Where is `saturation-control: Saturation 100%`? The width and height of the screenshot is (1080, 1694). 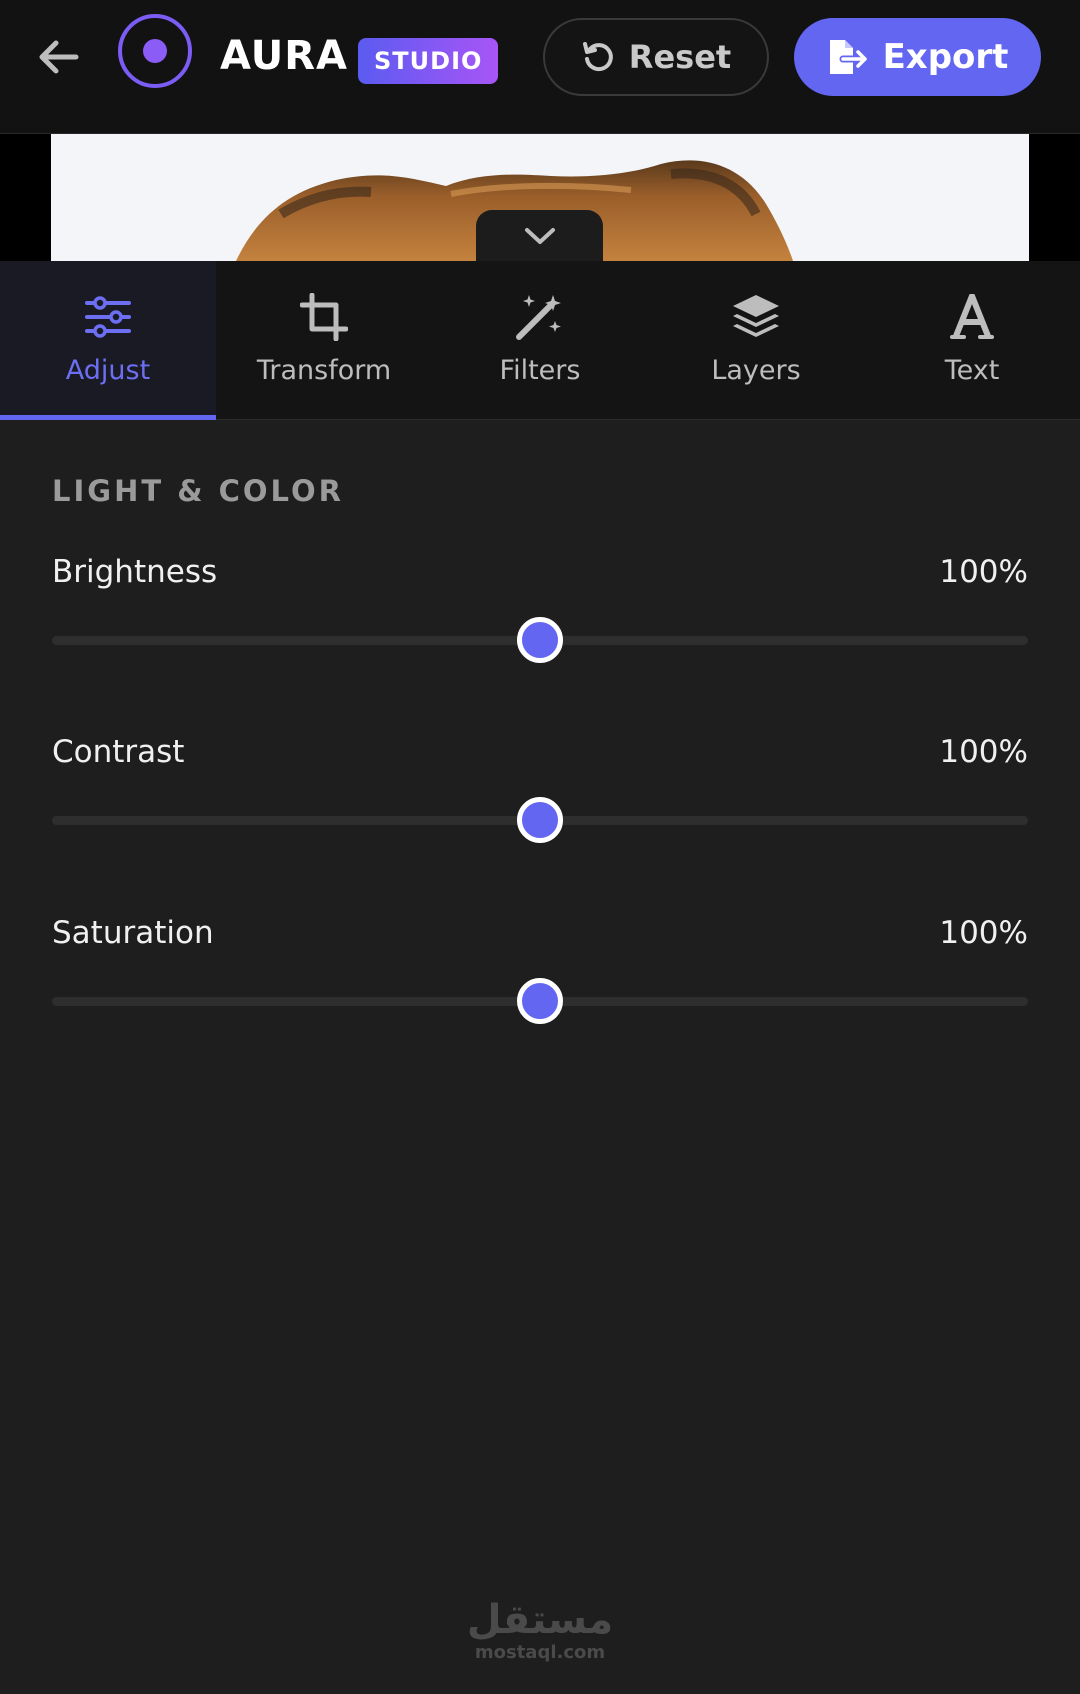
saturation-control: Saturation 100% is located at coordinates (540, 990).